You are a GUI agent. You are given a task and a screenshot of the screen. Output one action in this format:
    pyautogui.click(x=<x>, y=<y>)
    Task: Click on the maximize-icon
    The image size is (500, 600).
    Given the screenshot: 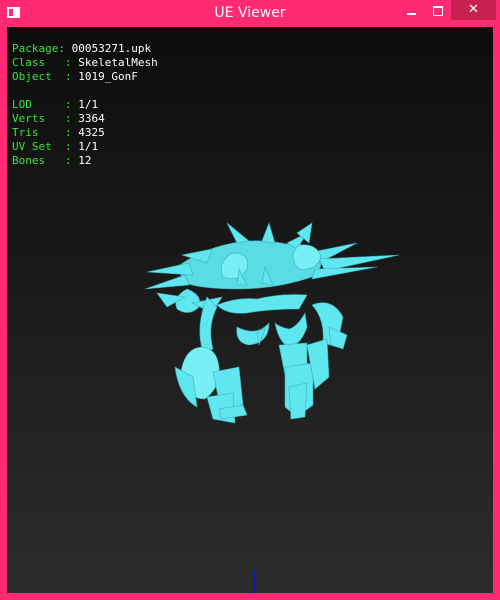 What is the action you would take?
    pyautogui.click(x=438, y=11)
    